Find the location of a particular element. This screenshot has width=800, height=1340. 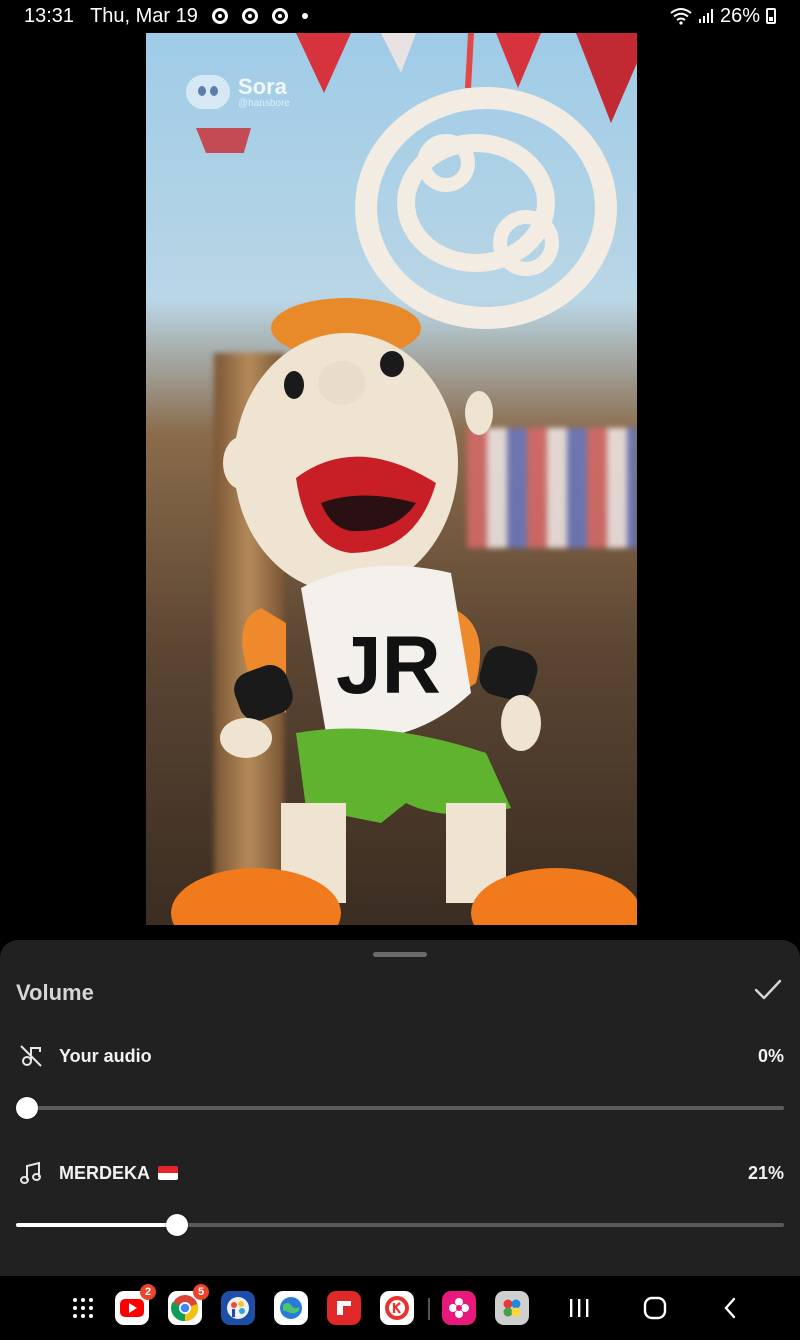

confirm-button is located at coordinates (768, 990).